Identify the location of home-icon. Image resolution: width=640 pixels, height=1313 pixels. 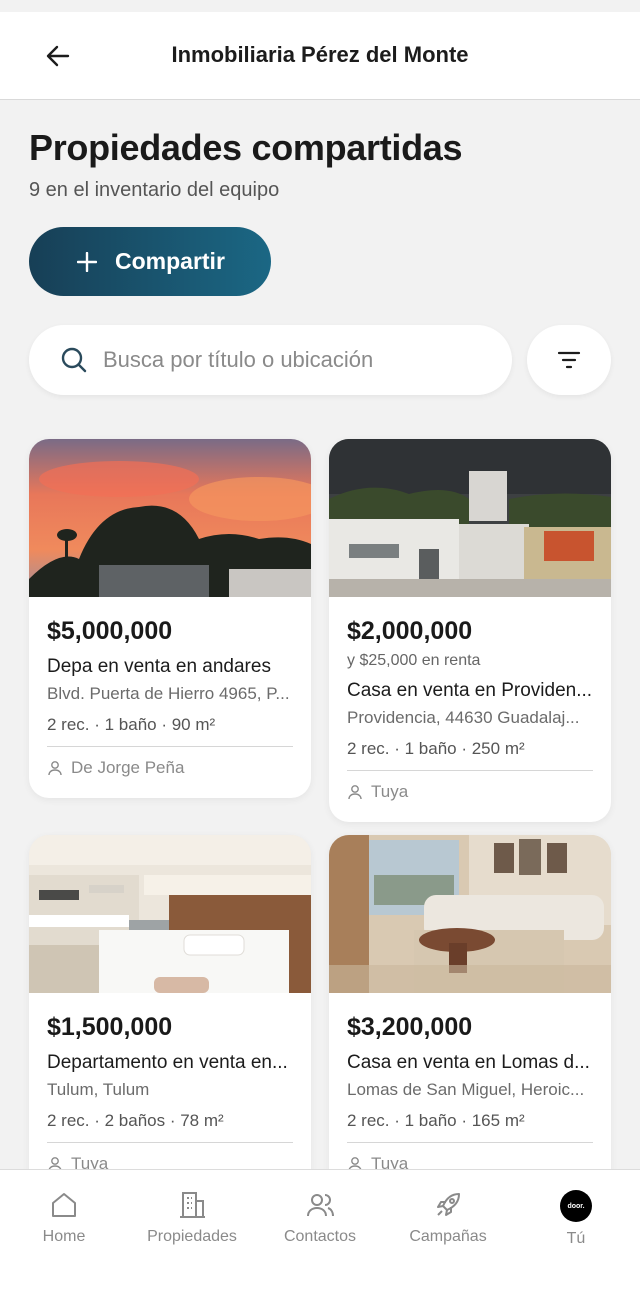
(64, 1205).